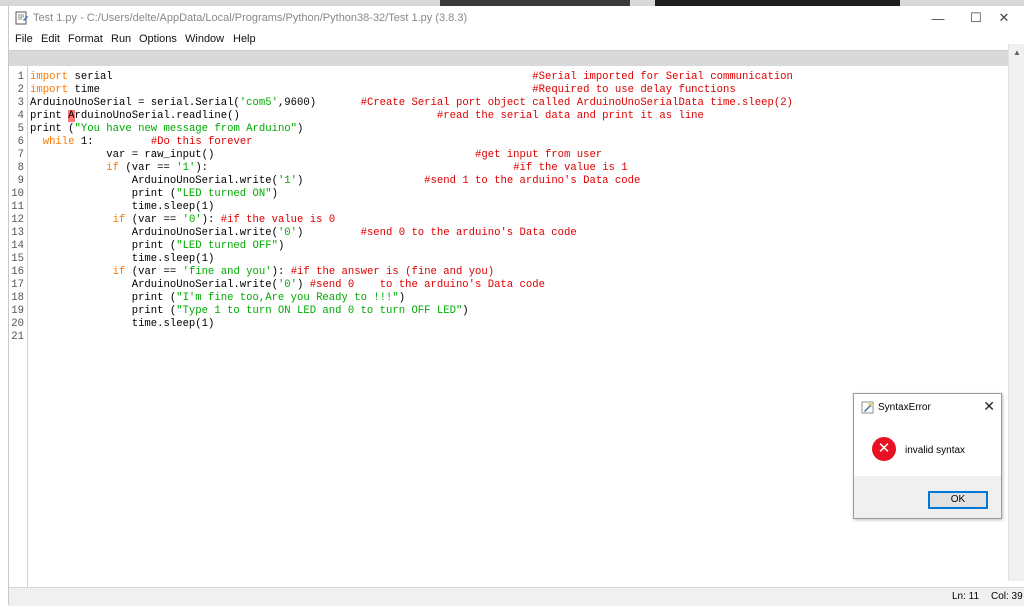  Describe the element at coordinates (17, 259) in the screenshot. I see `line-number: 15` at that location.